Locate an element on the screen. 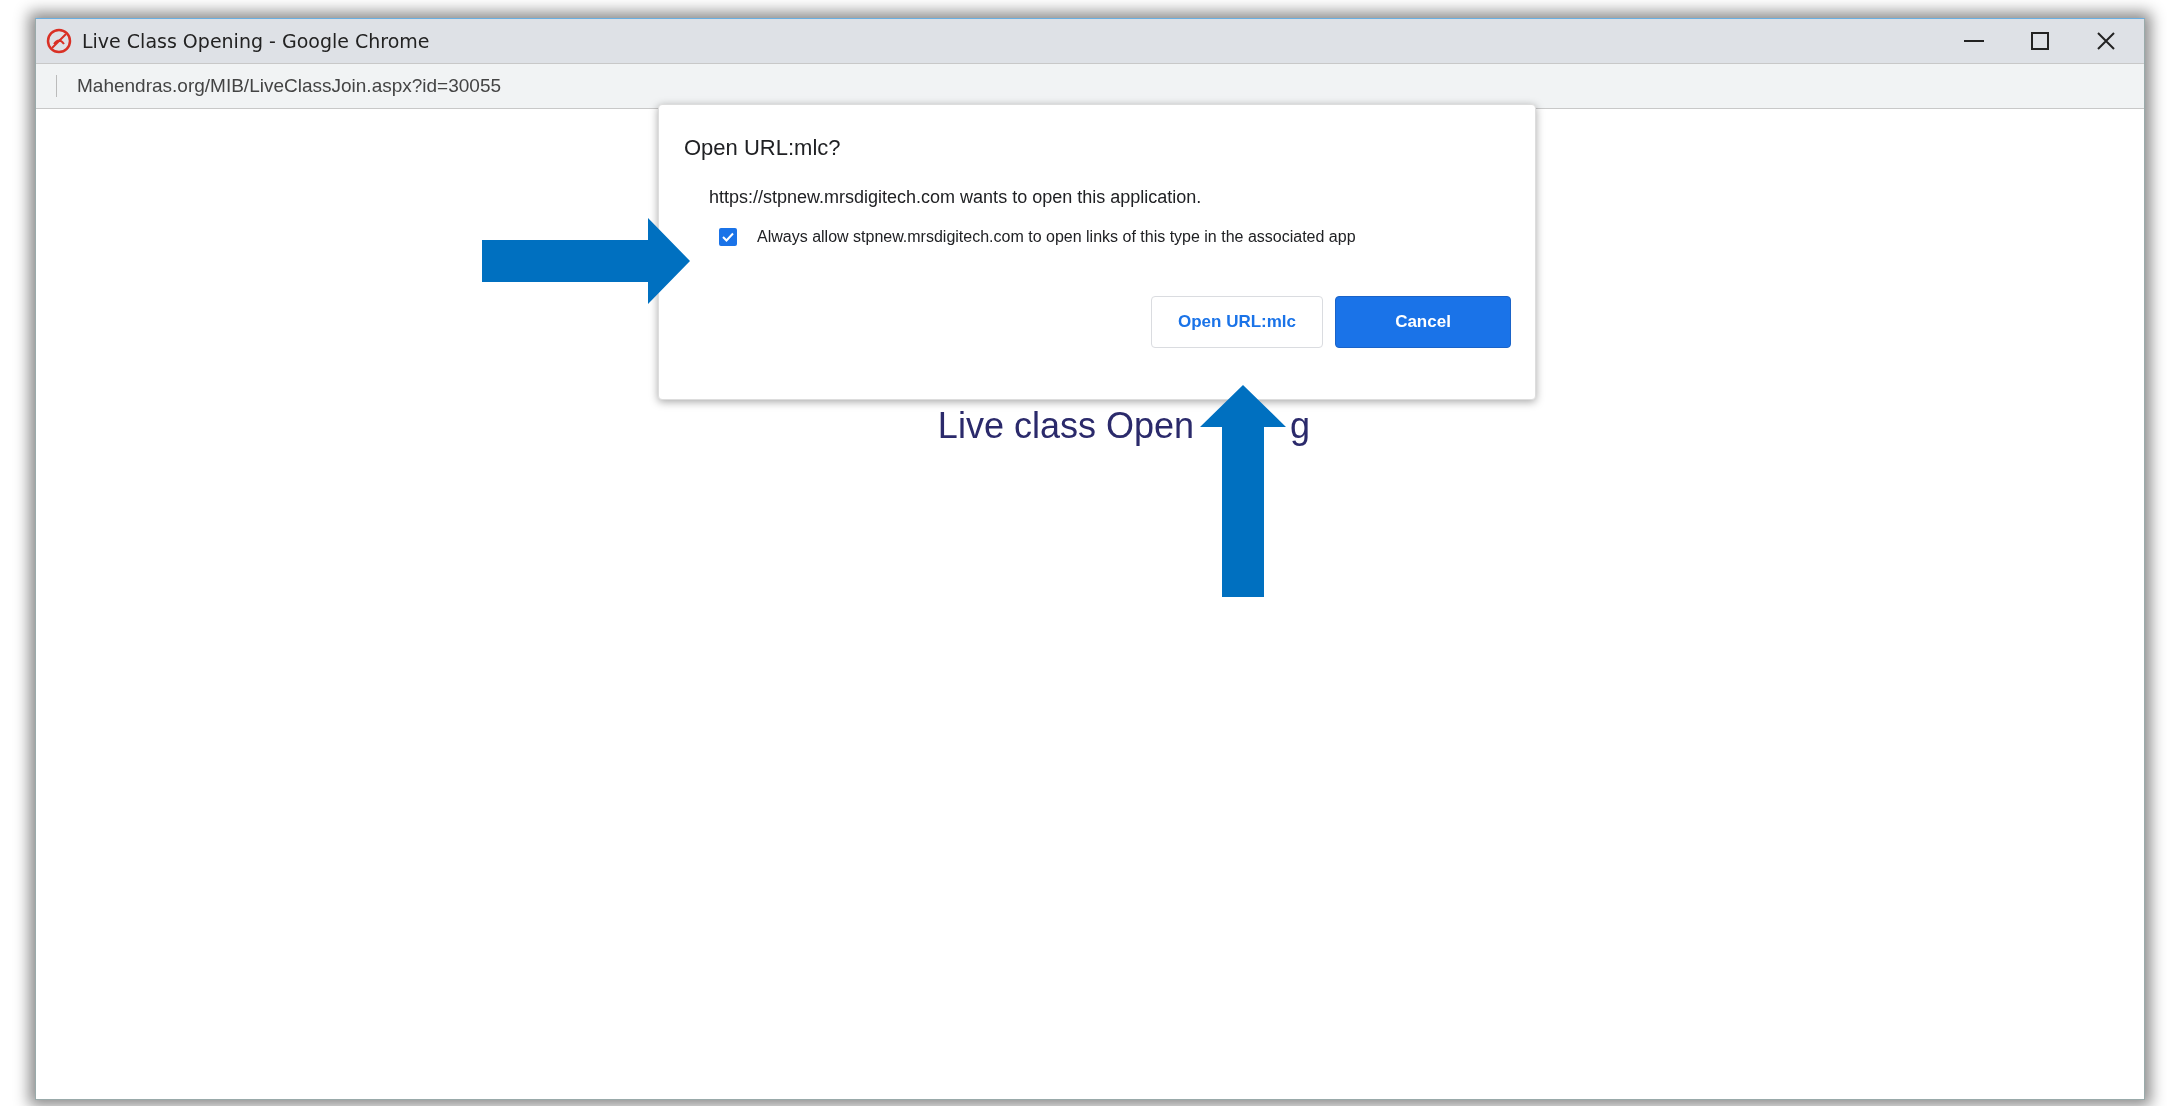 Image resolution: width=2167 pixels, height=1106 pixels. checkbox-label: Always allow stpnew.mrsdigitech.com to open links of this type in the associated app is located at coordinates (1056, 237).